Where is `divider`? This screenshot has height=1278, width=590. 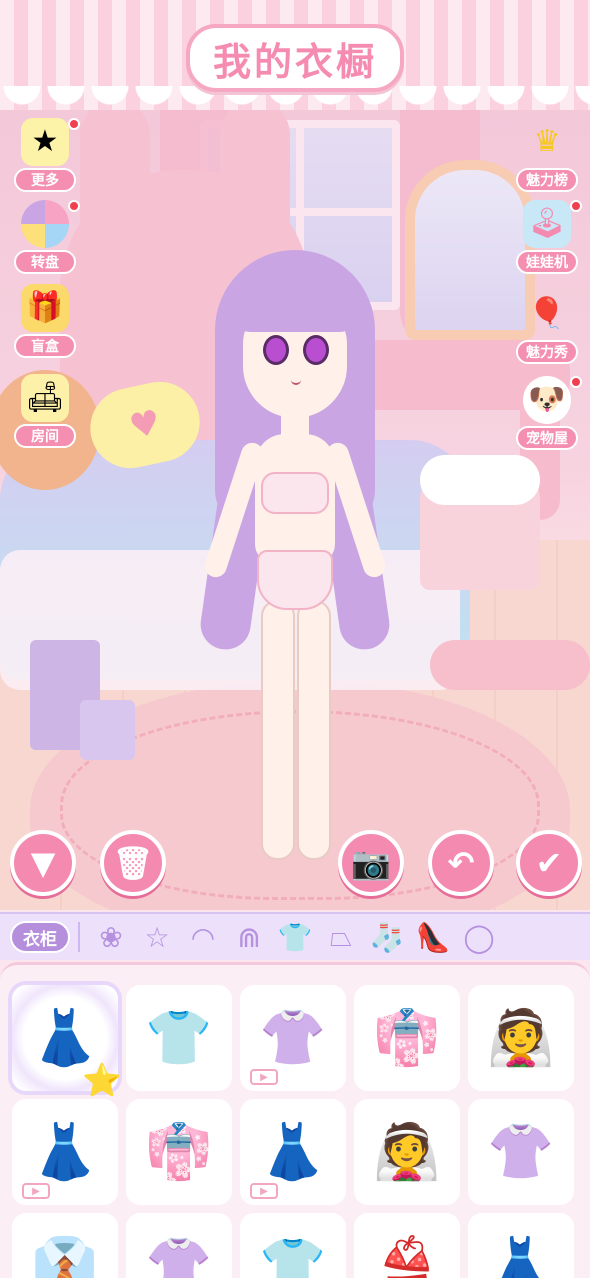 divider is located at coordinates (79, 937).